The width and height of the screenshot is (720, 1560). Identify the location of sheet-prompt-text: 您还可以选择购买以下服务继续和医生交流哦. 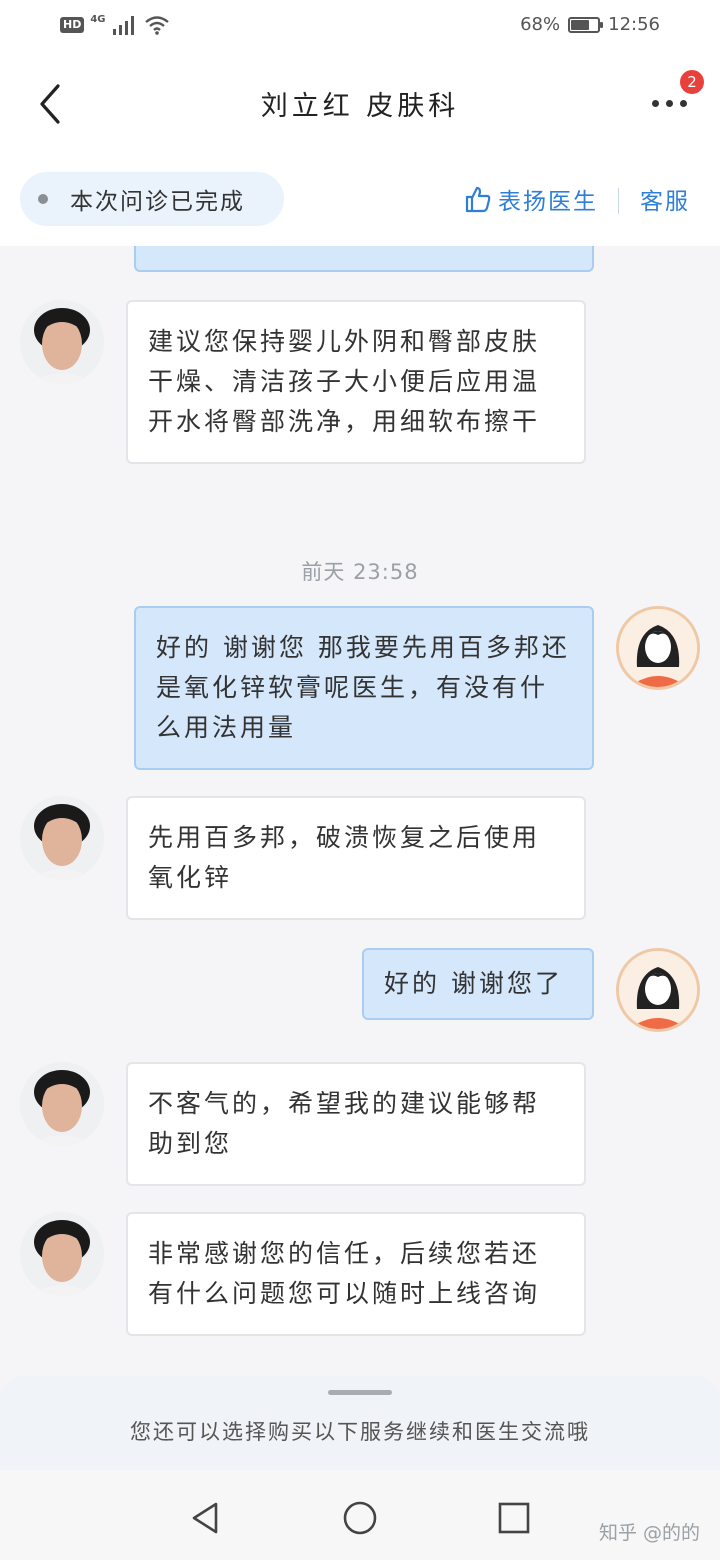
(360, 1432).